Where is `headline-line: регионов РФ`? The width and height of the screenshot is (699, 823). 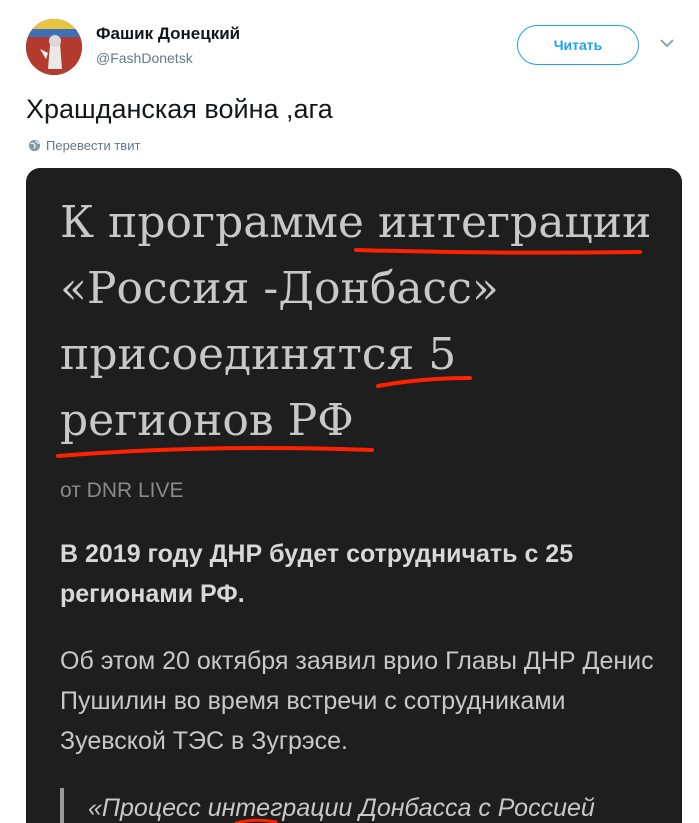
headline-line: регионов РФ is located at coordinates (207, 420).